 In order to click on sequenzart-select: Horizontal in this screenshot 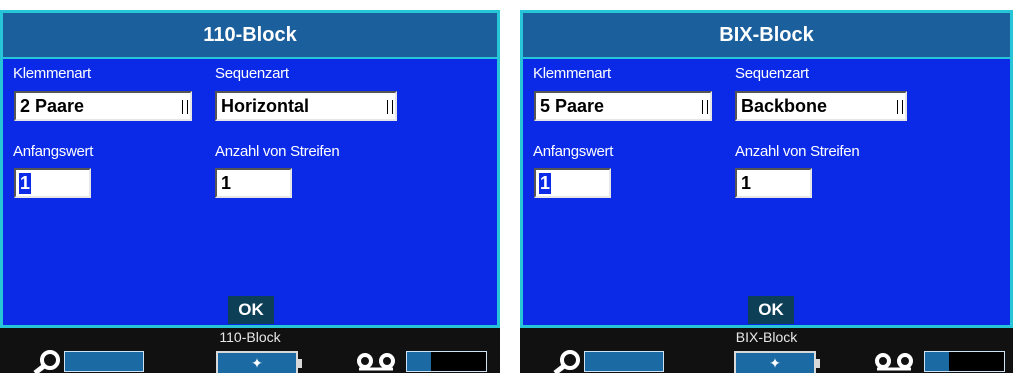, I will do `click(306, 106)`.